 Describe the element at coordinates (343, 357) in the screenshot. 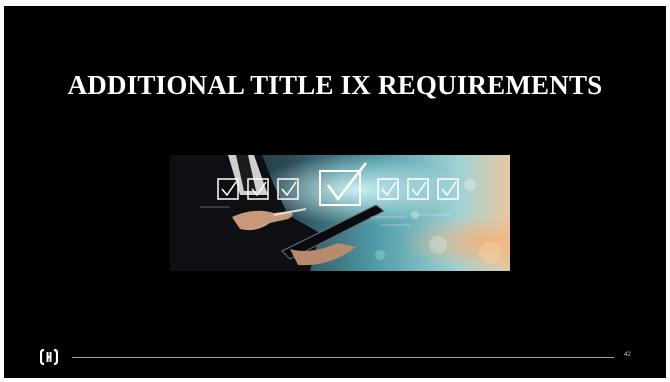

I see `footer-divider` at that location.